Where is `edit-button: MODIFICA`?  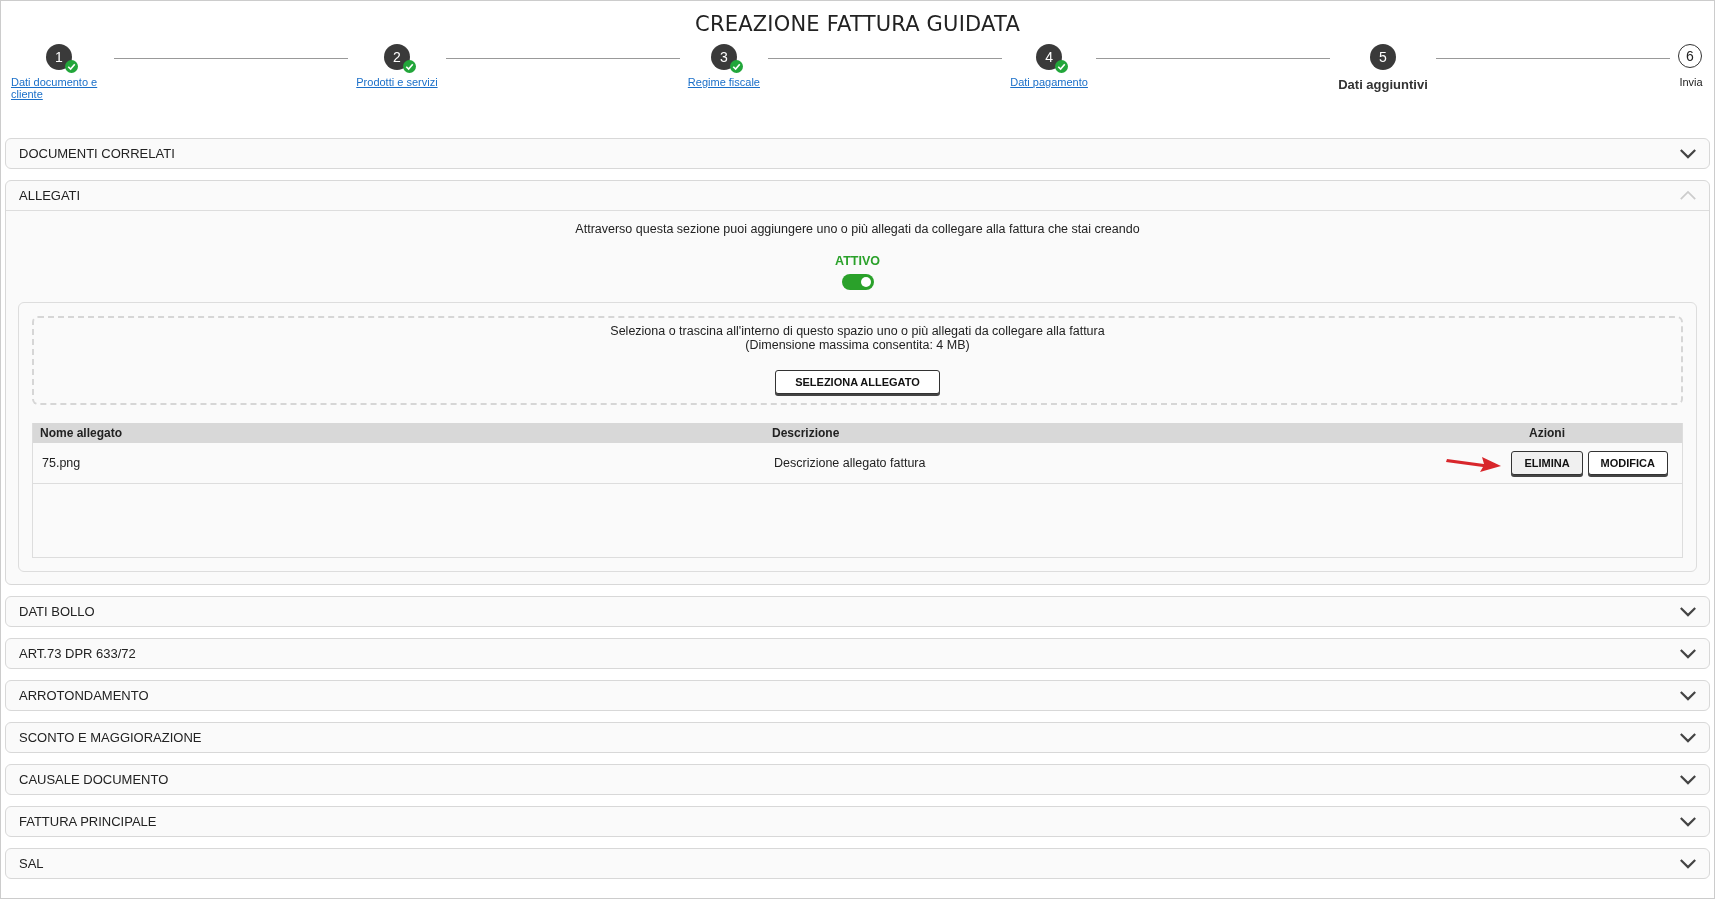
edit-button: MODIFICA is located at coordinates (1627, 463).